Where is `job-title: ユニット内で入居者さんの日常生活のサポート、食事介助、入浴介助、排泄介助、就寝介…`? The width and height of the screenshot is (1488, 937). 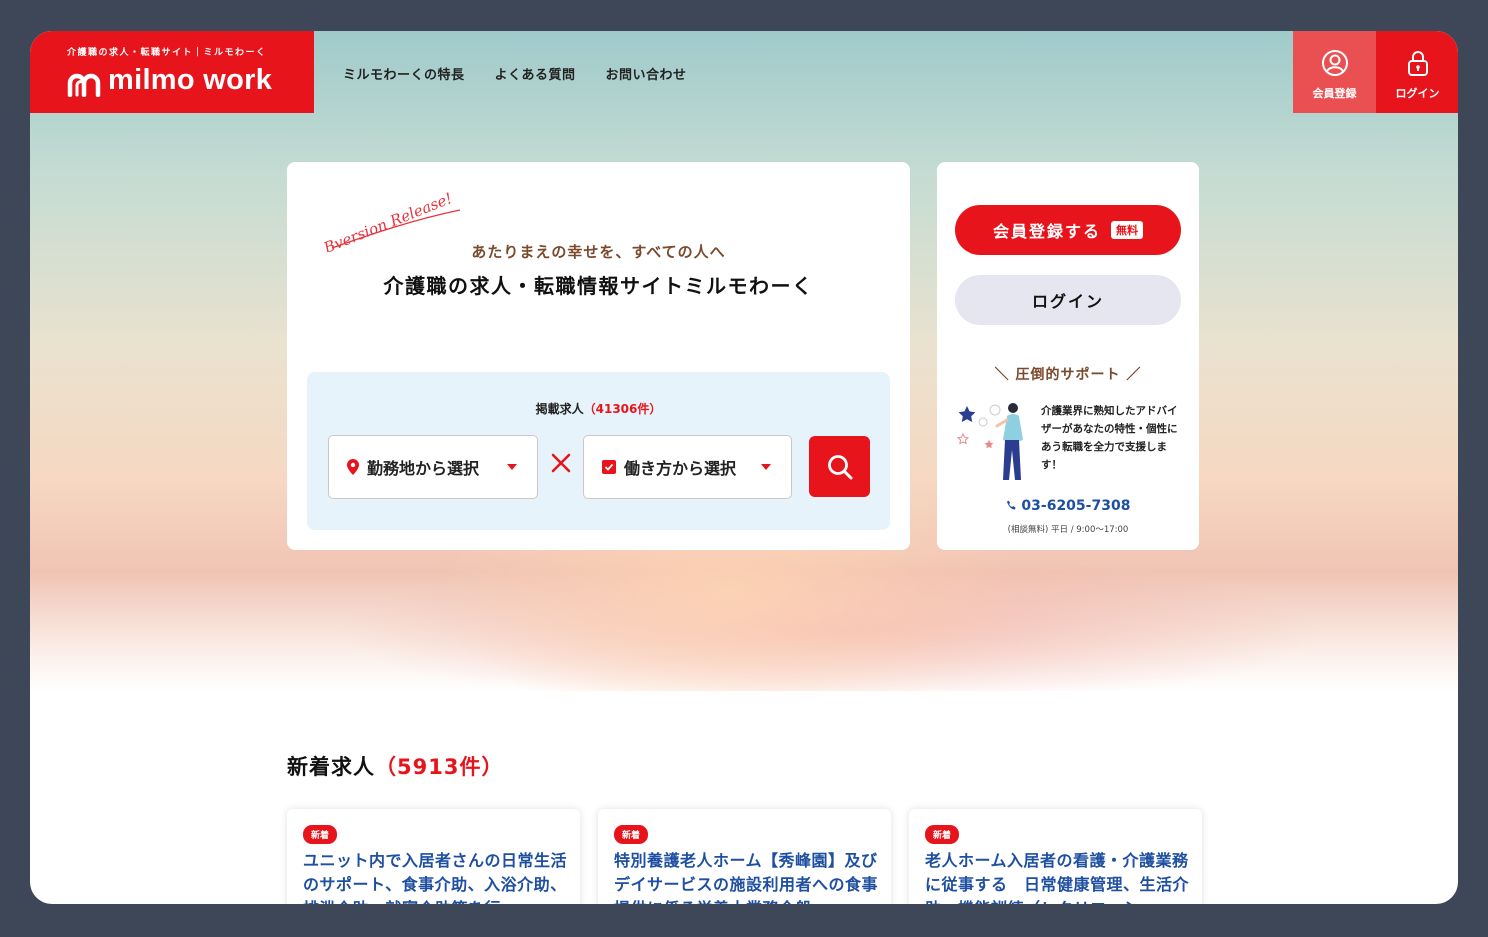 job-title: ユニット内で入居者さんの日常生活のサポート、食事介助、入浴介助、排泄介助、就寝介… is located at coordinates (435, 877).